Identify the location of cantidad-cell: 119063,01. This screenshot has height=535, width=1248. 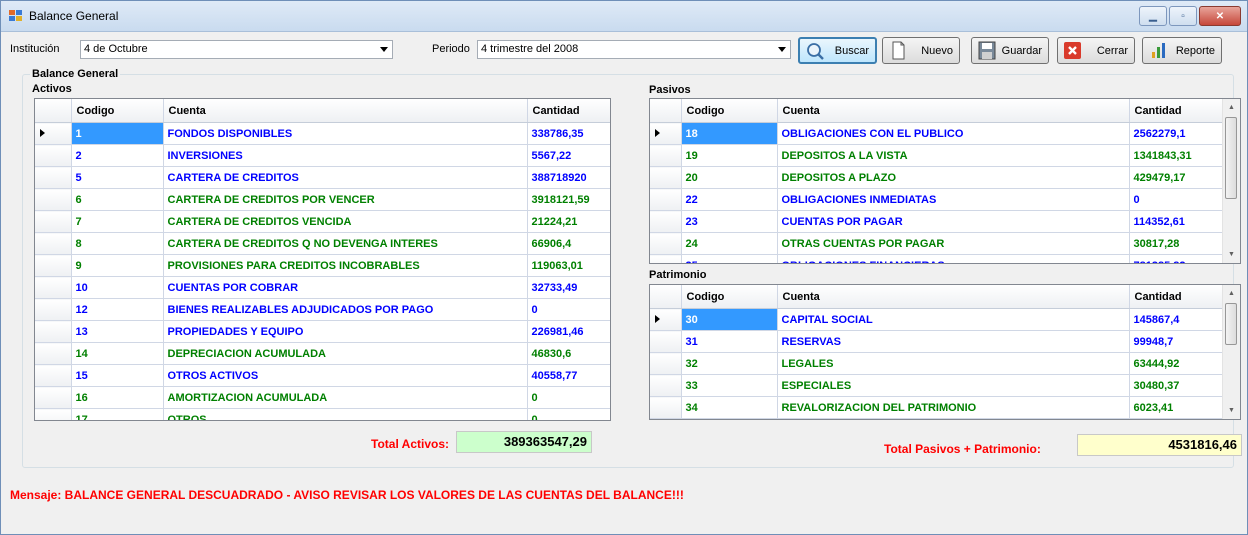
(568, 265).